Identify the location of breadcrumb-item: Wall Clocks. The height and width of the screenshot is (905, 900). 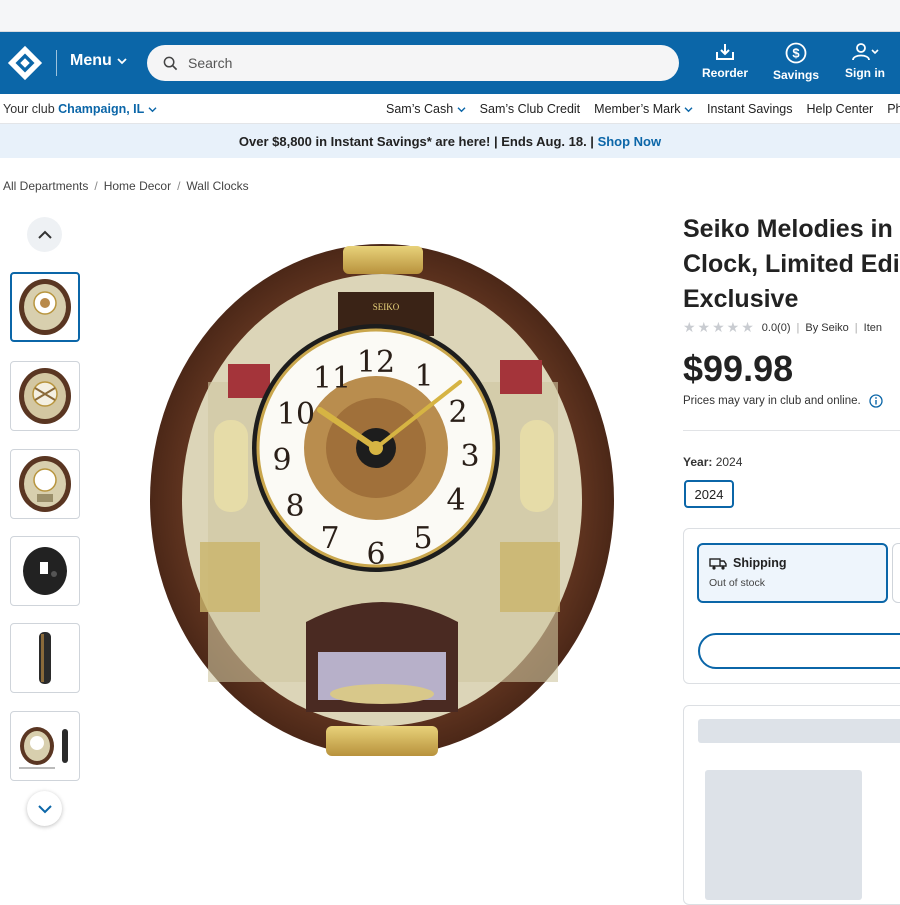
(217, 186).